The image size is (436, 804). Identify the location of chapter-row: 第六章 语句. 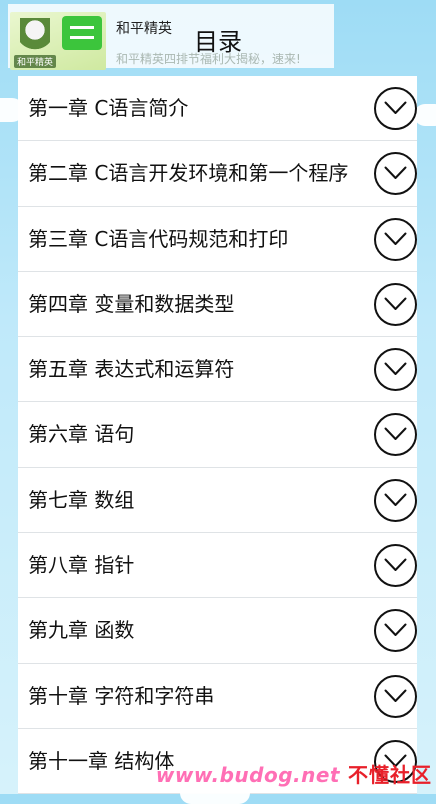
(217, 435).